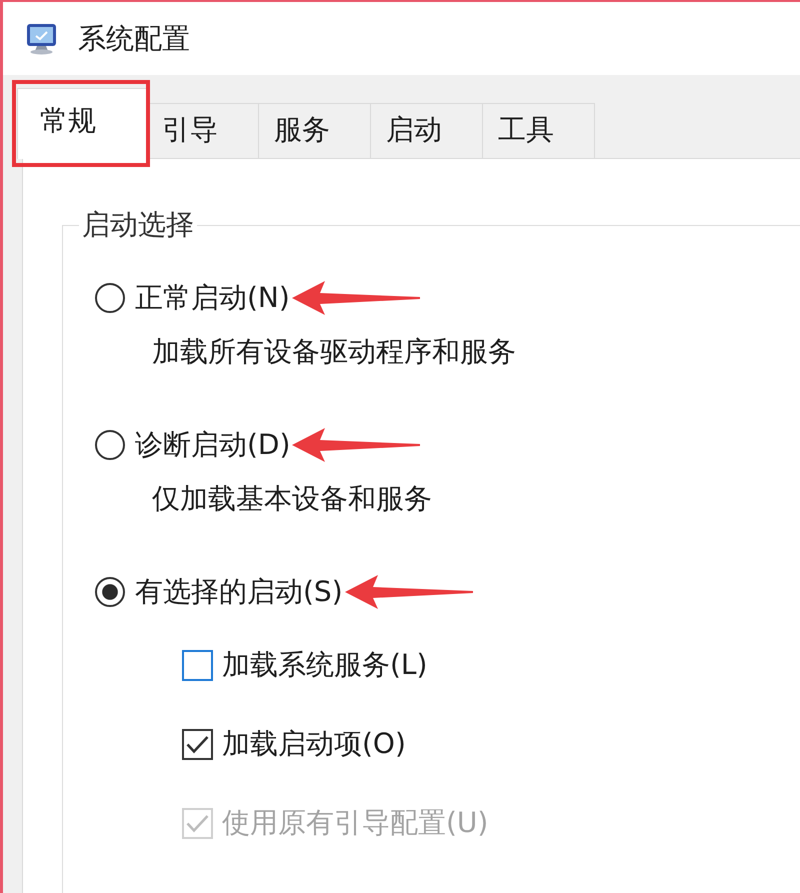  I want to click on option-description: 仅加载基本设备和服务, so click(292, 499).